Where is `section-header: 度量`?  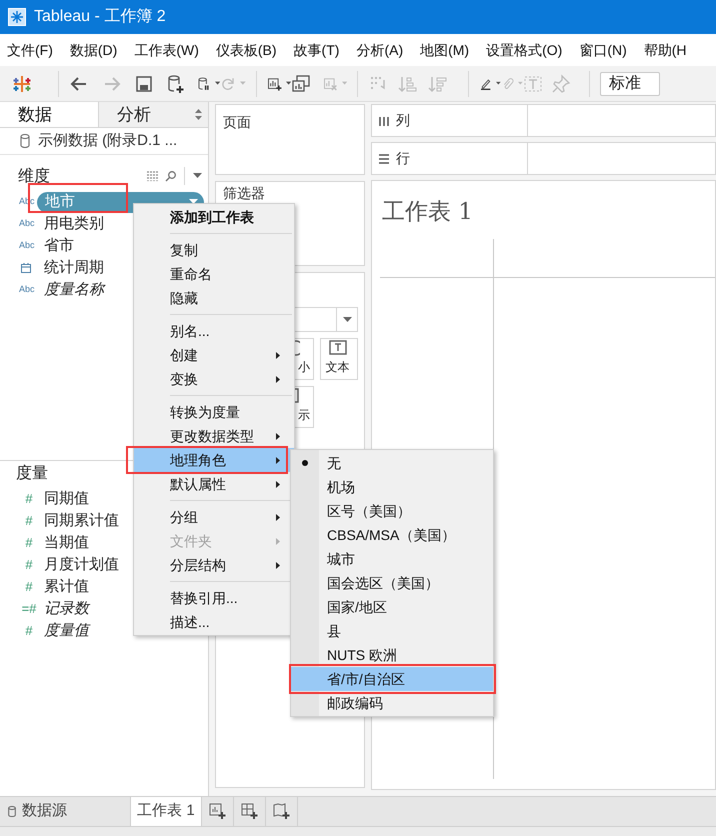 section-header: 度量 is located at coordinates (32, 474).